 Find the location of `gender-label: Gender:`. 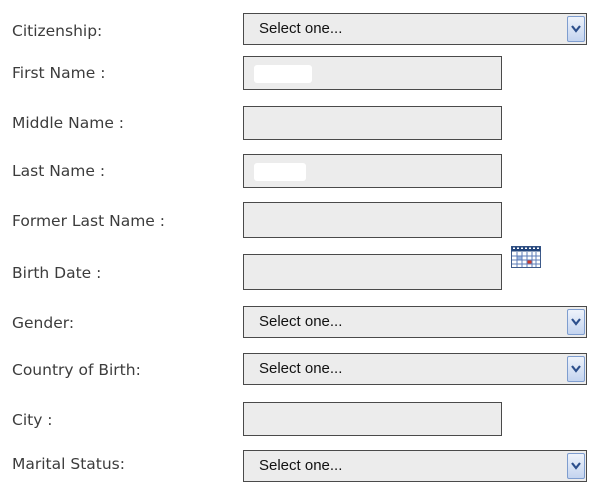

gender-label: Gender: is located at coordinates (43, 323).